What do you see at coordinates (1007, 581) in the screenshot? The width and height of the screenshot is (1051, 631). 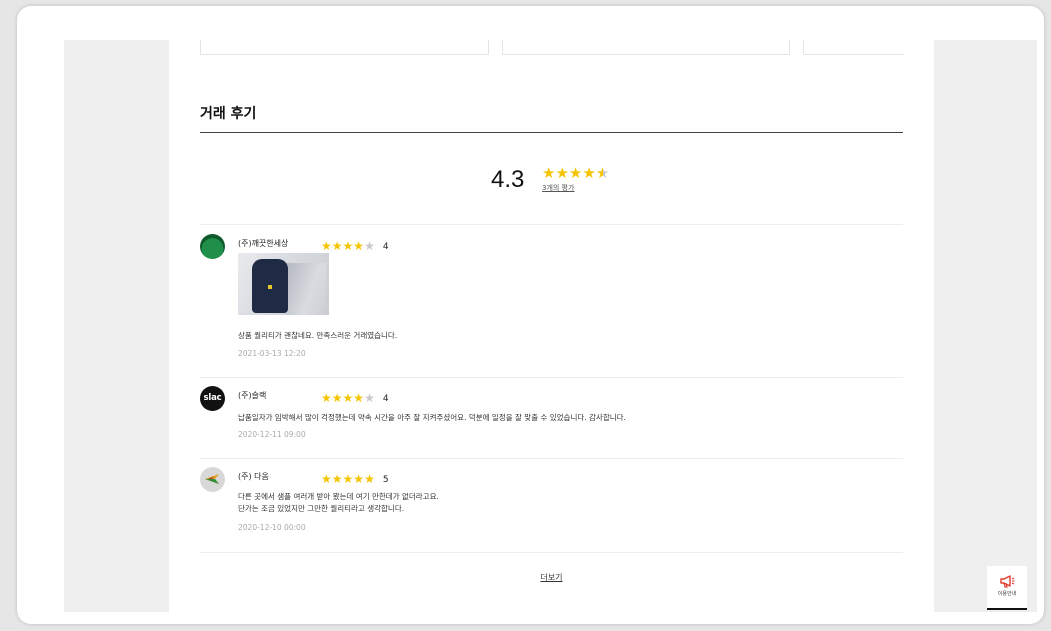 I see `megaphone-icon` at bounding box center [1007, 581].